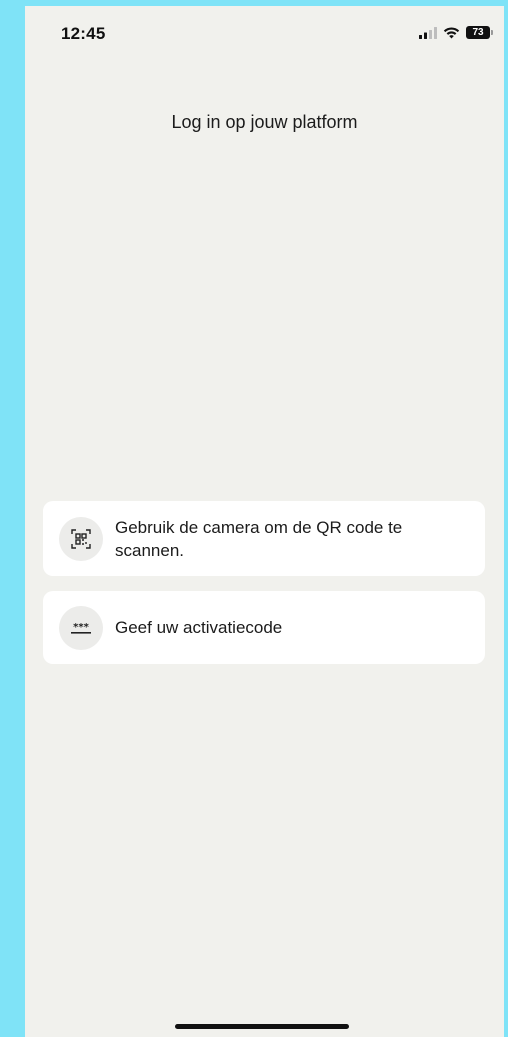  I want to click on signal-icon, so click(428, 32).